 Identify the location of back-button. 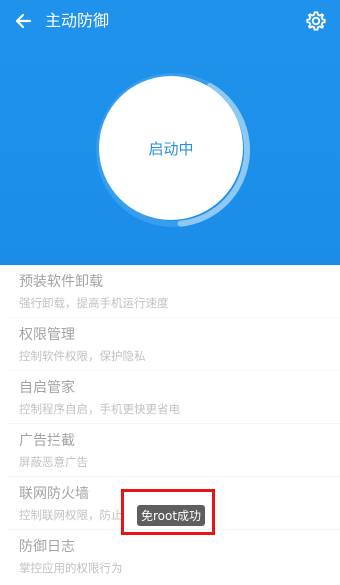
(23, 21).